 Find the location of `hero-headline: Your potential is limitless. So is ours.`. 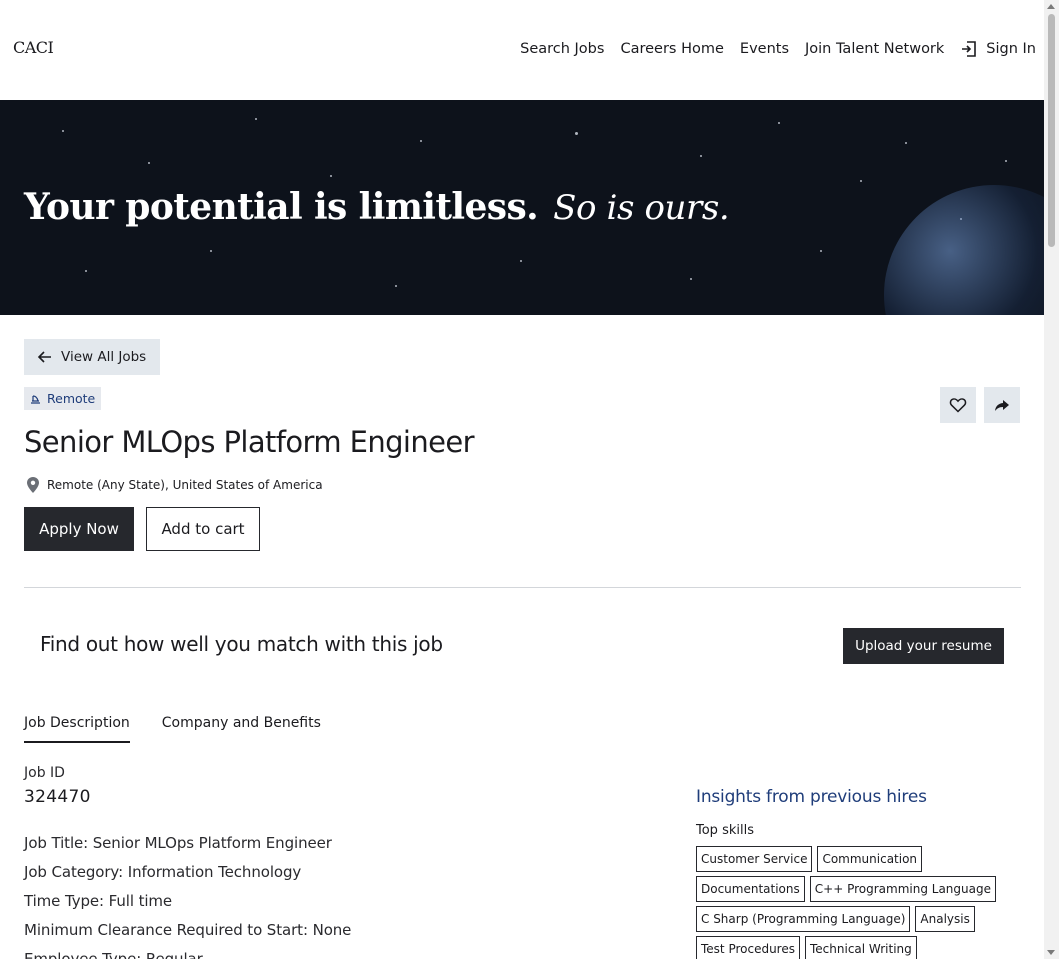

hero-headline: Your potential is limitless. So is ours. is located at coordinates (377, 207).